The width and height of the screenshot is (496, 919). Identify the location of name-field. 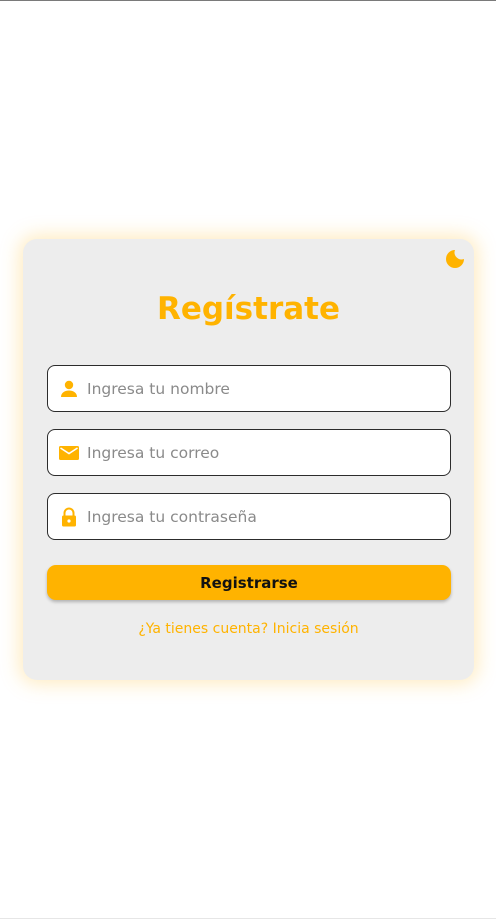
(249, 388).